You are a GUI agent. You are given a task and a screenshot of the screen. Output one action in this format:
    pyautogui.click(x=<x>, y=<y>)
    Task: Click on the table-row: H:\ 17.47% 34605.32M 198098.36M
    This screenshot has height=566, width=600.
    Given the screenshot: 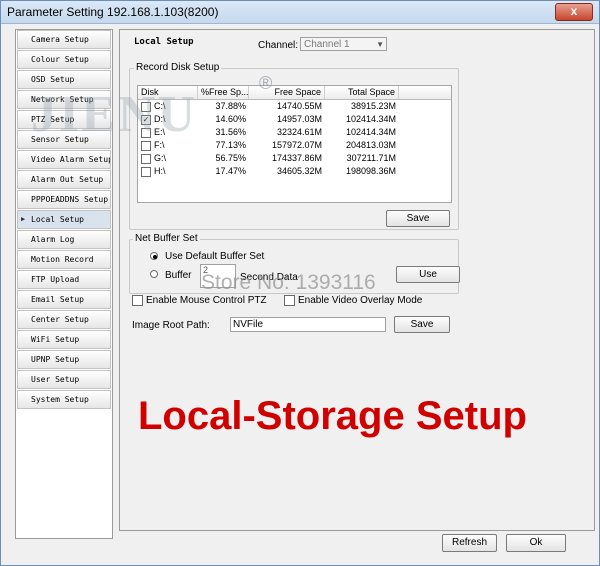 What is the action you would take?
    pyautogui.click(x=294, y=171)
    